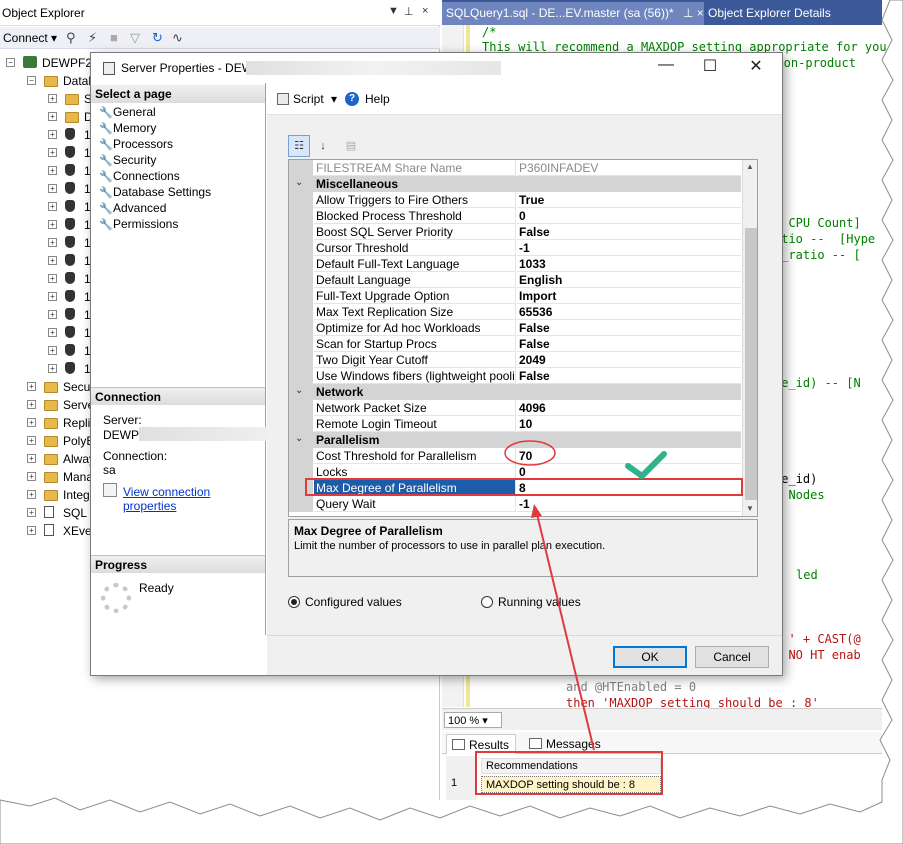  I want to click on property-pages-icon: ▤, so click(351, 146).